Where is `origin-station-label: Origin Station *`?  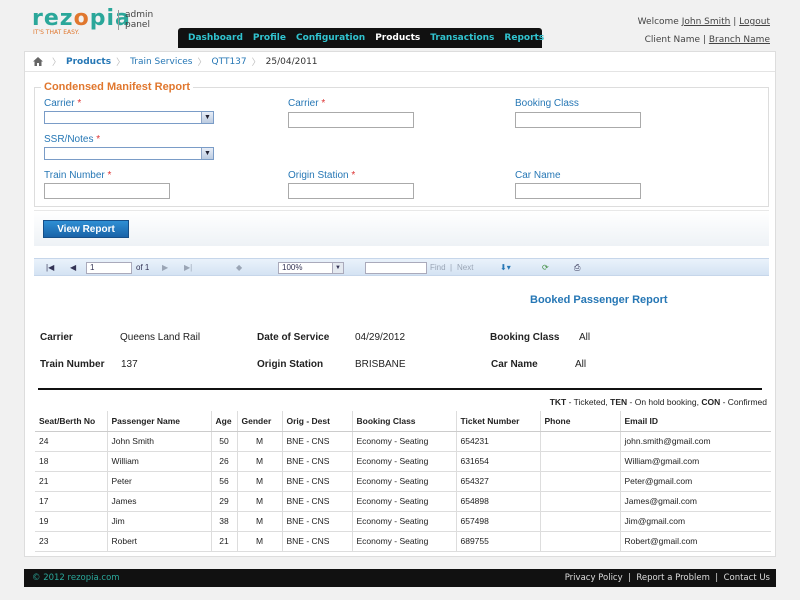 origin-station-label: Origin Station * is located at coordinates (322, 175).